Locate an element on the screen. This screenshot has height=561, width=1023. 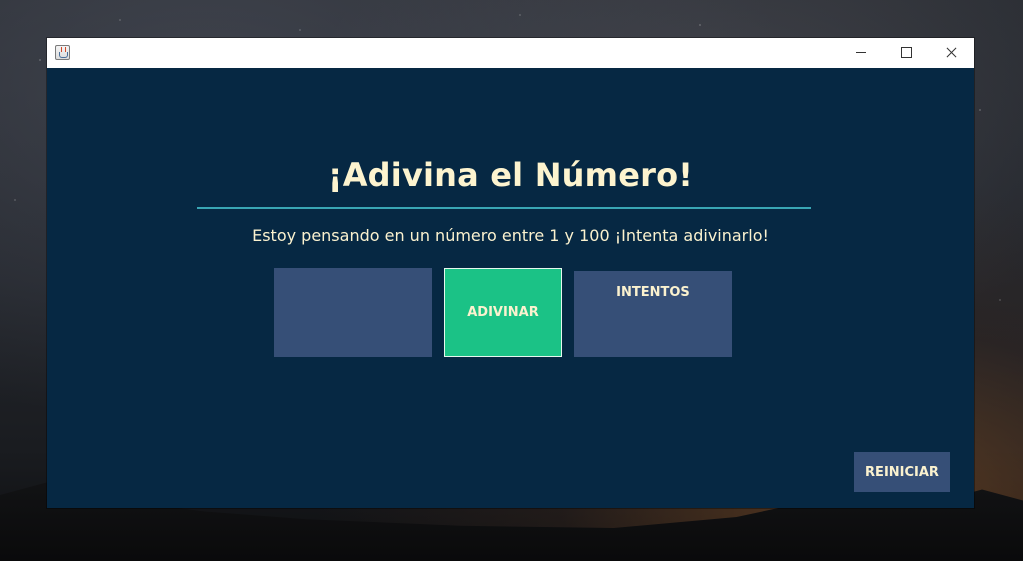
guess-input is located at coordinates (353, 312).